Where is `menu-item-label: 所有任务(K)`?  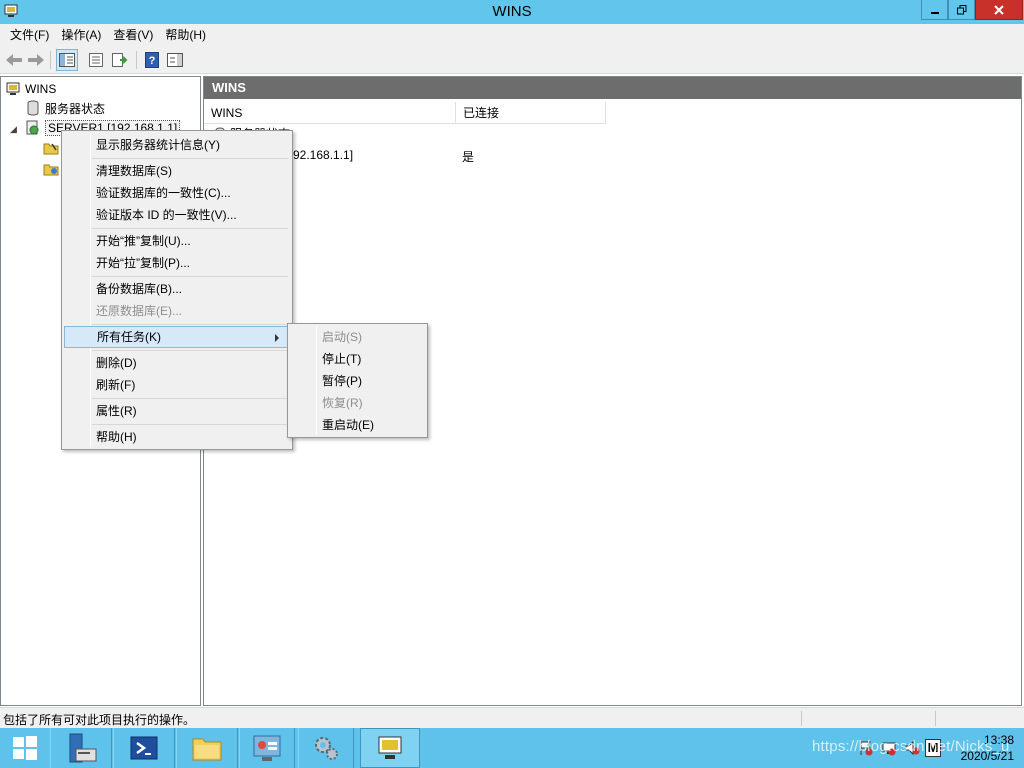
menu-item-label: 所有任务(K) is located at coordinates (129, 337).